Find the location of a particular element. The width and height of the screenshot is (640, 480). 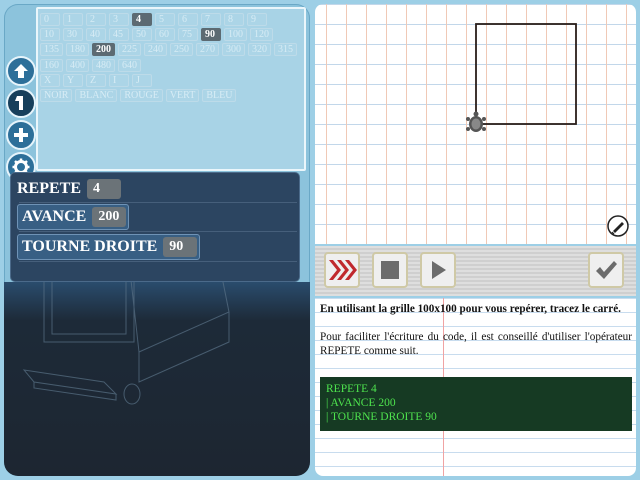

up-arrow-icon is located at coordinates (21, 71).